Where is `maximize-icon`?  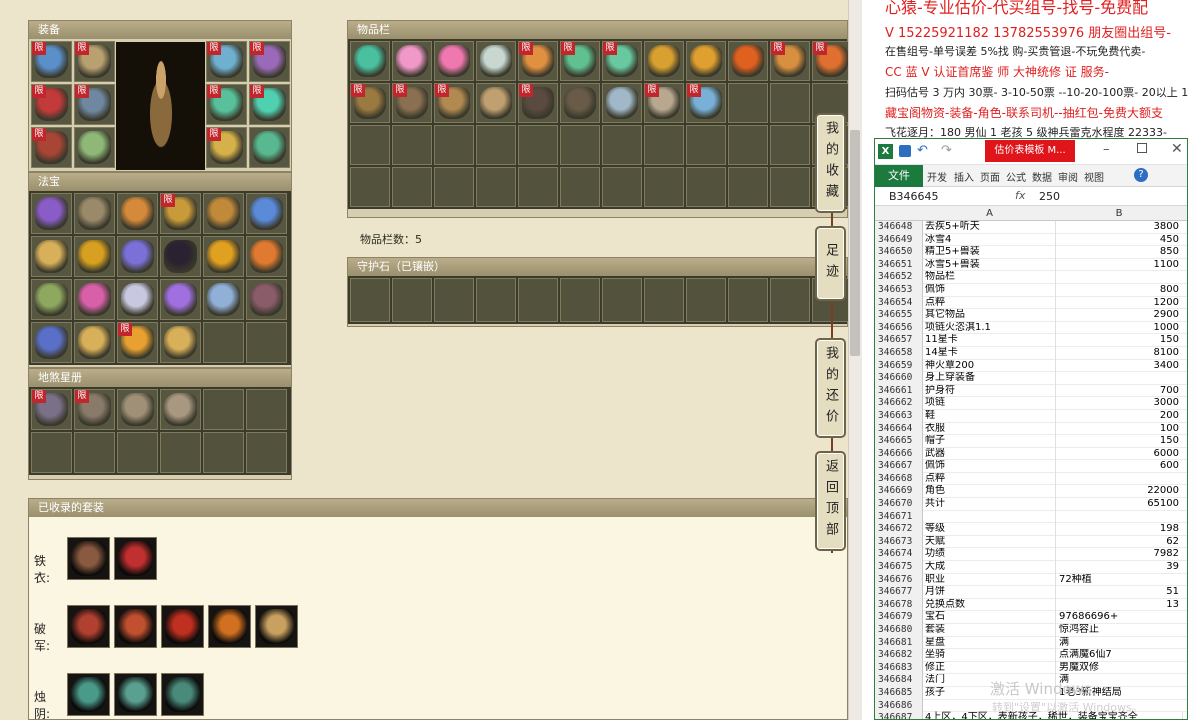 maximize-icon is located at coordinates (1142, 148).